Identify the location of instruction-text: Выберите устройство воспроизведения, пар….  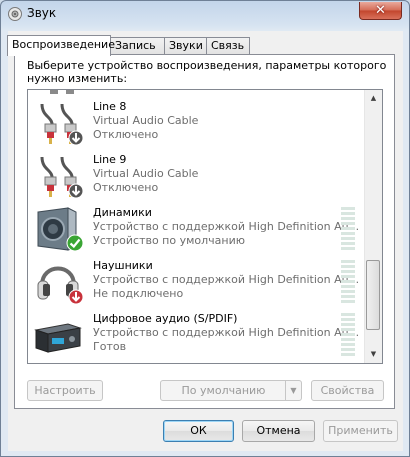
(207, 72).